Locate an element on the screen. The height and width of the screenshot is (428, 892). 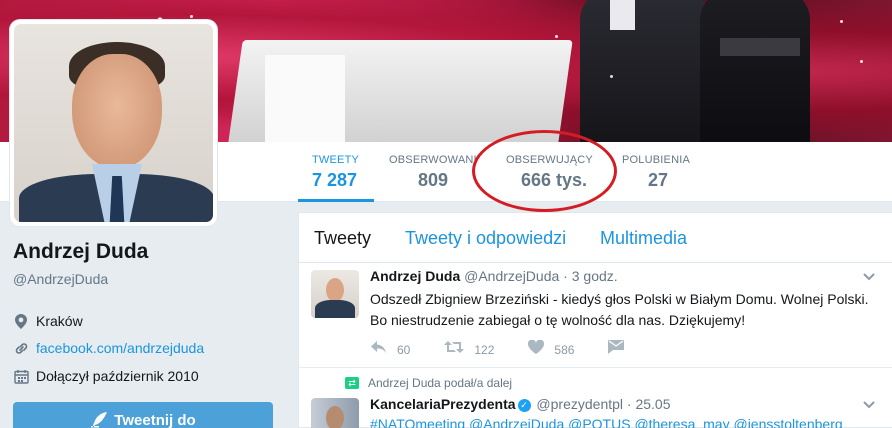
profile-joined: Dołączył październik 2010 is located at coordinates (106, 376).